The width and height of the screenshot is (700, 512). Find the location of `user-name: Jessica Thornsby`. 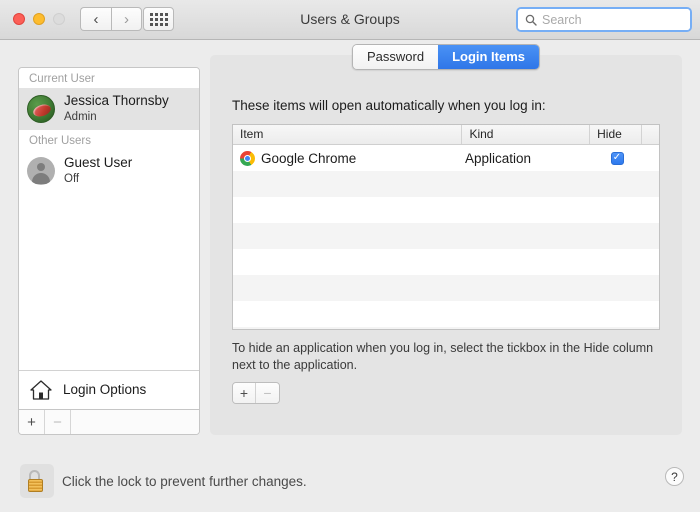

user-name: Jessica Thornsby is located at coordinates (116, 101).